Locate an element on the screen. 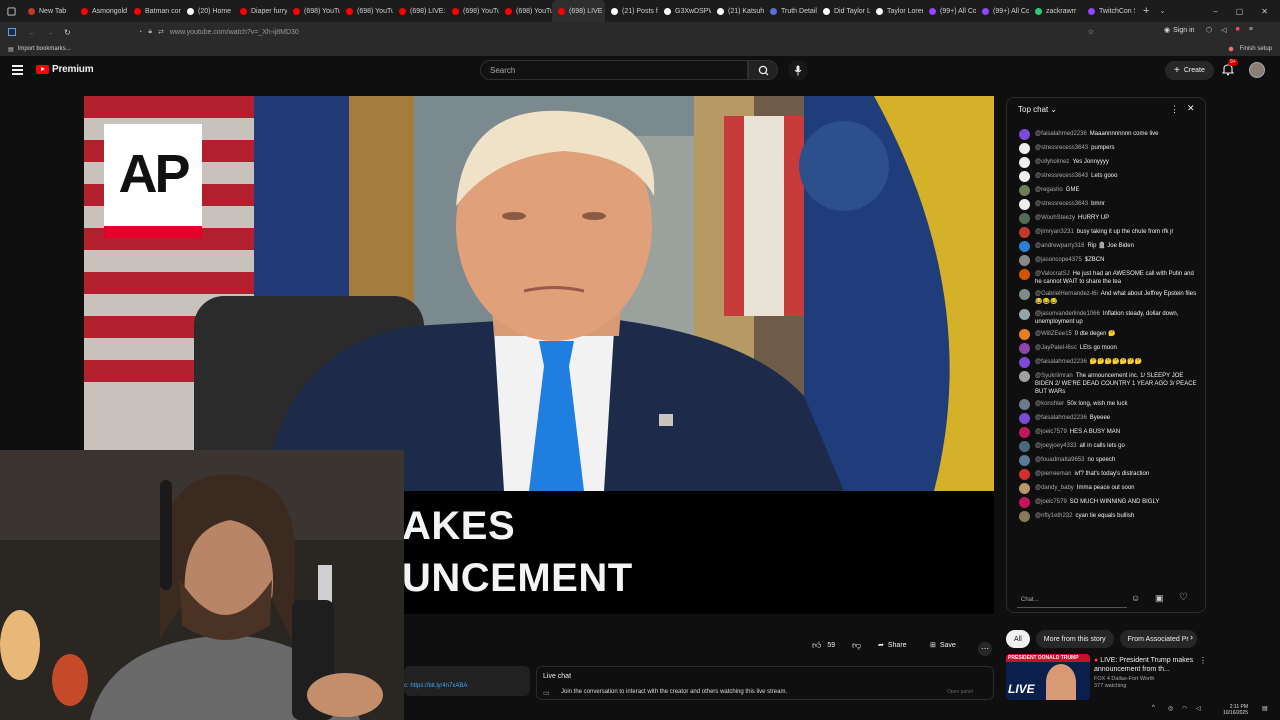 This screenshot has height=720, width=1280. chat-message: @stressrecess3643 bmnr is located at coordinates (1107, 205).